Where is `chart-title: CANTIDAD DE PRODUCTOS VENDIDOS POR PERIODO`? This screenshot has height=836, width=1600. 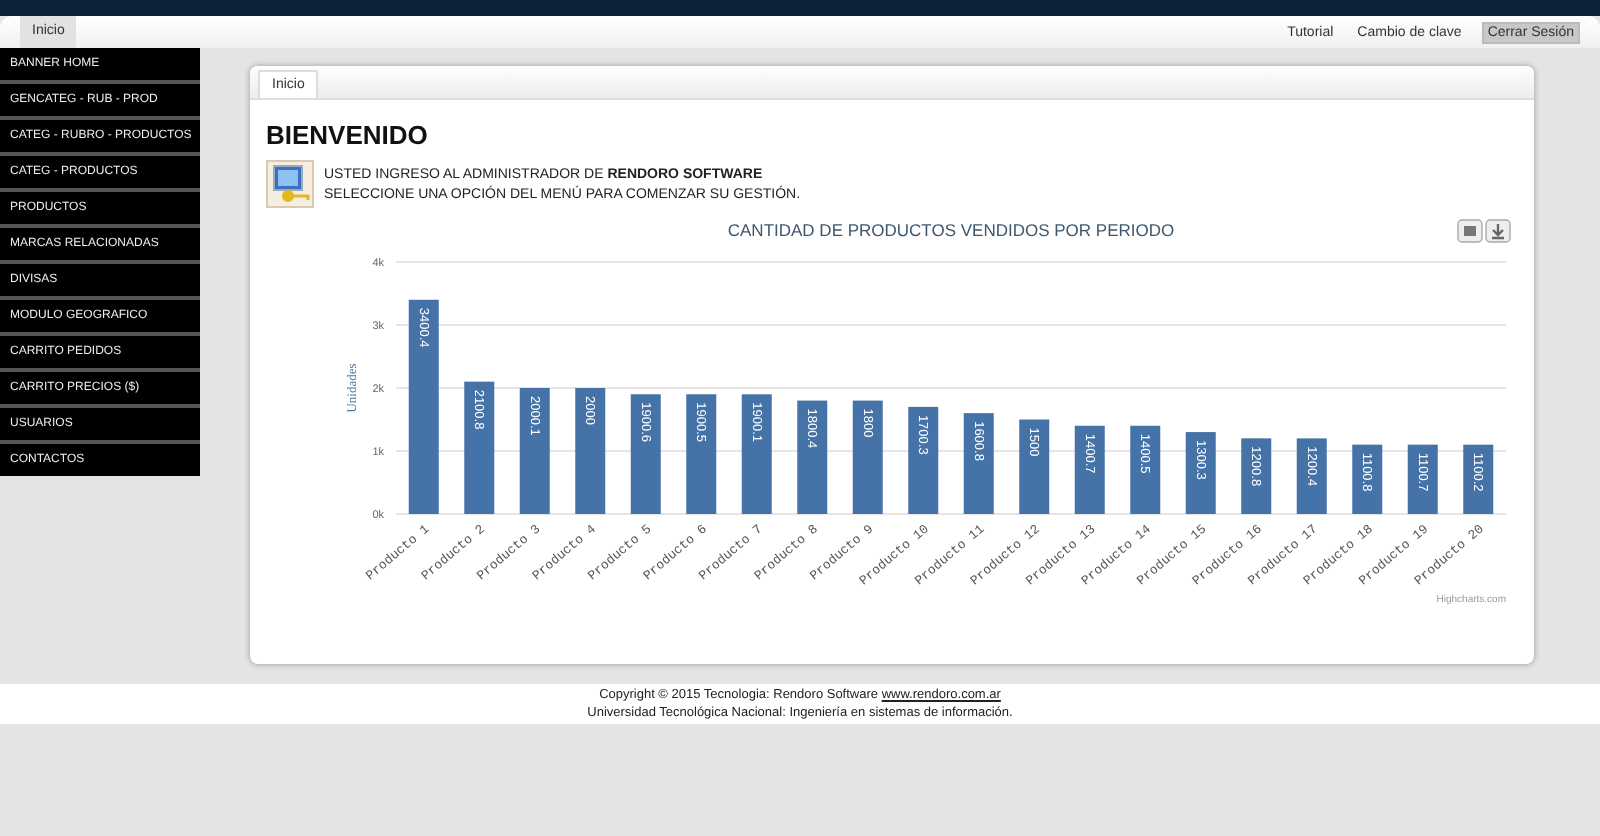 chart-title: CANTIDAD DE PRODUCTOS VENDIDOS POR PERIODO is located at coordinates (951, 230).